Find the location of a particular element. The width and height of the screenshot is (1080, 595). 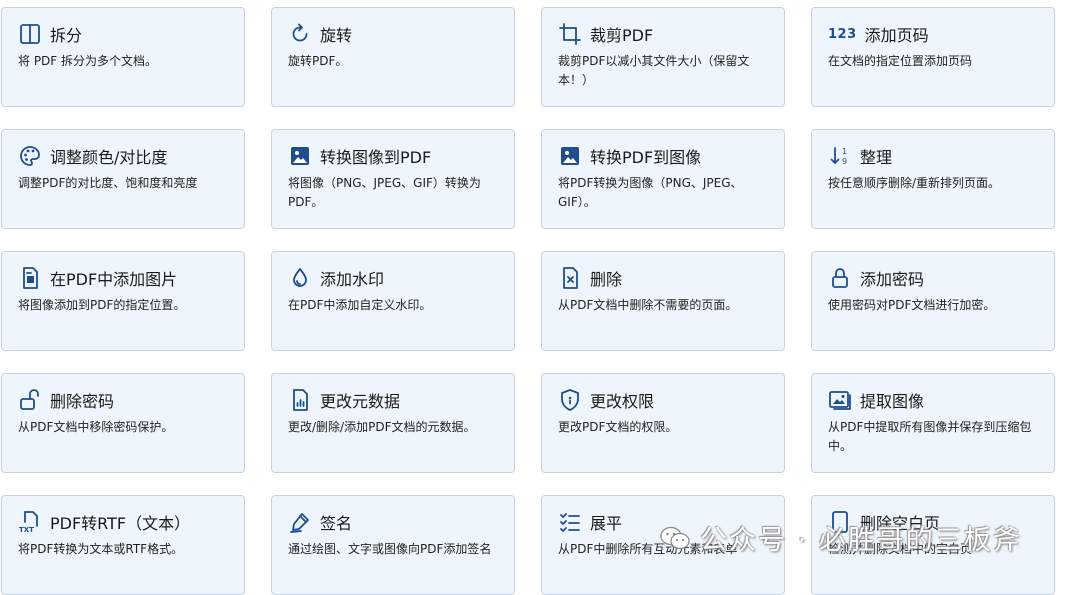

page-number-icon: 123 is located at coordinates (842, 34).